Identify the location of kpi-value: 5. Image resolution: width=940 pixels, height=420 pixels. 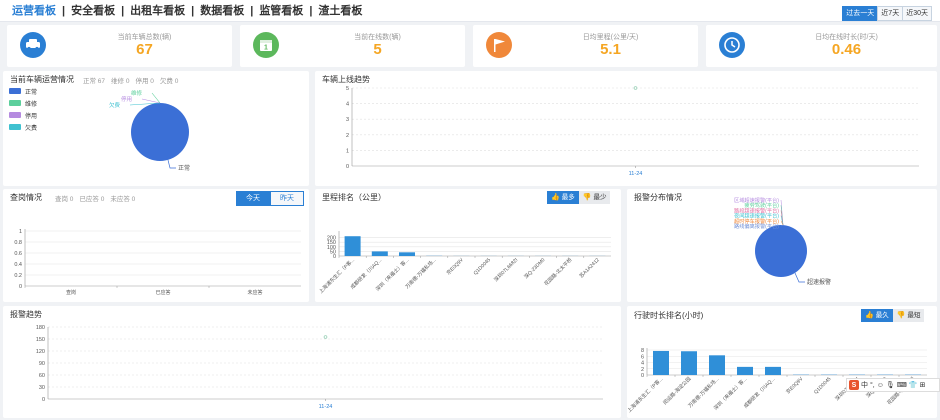
(377, 49).